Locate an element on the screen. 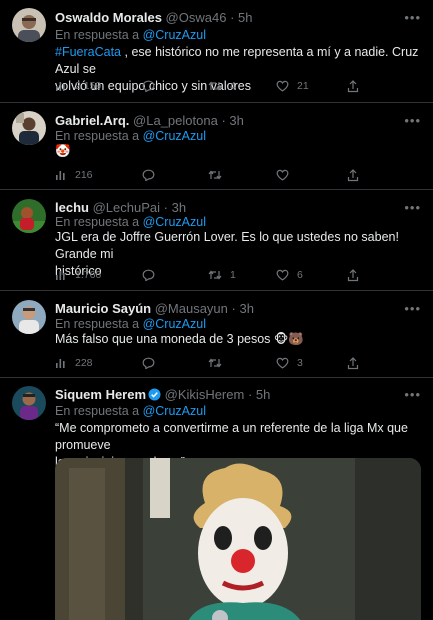  like-count: 3 is located at coordinates (300, 363).